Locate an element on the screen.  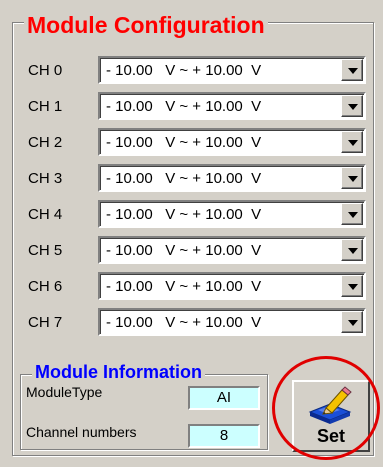
channel-7-range-select: - 10.00 V ~ + 10.00 V is located at coordinates (232, 322).